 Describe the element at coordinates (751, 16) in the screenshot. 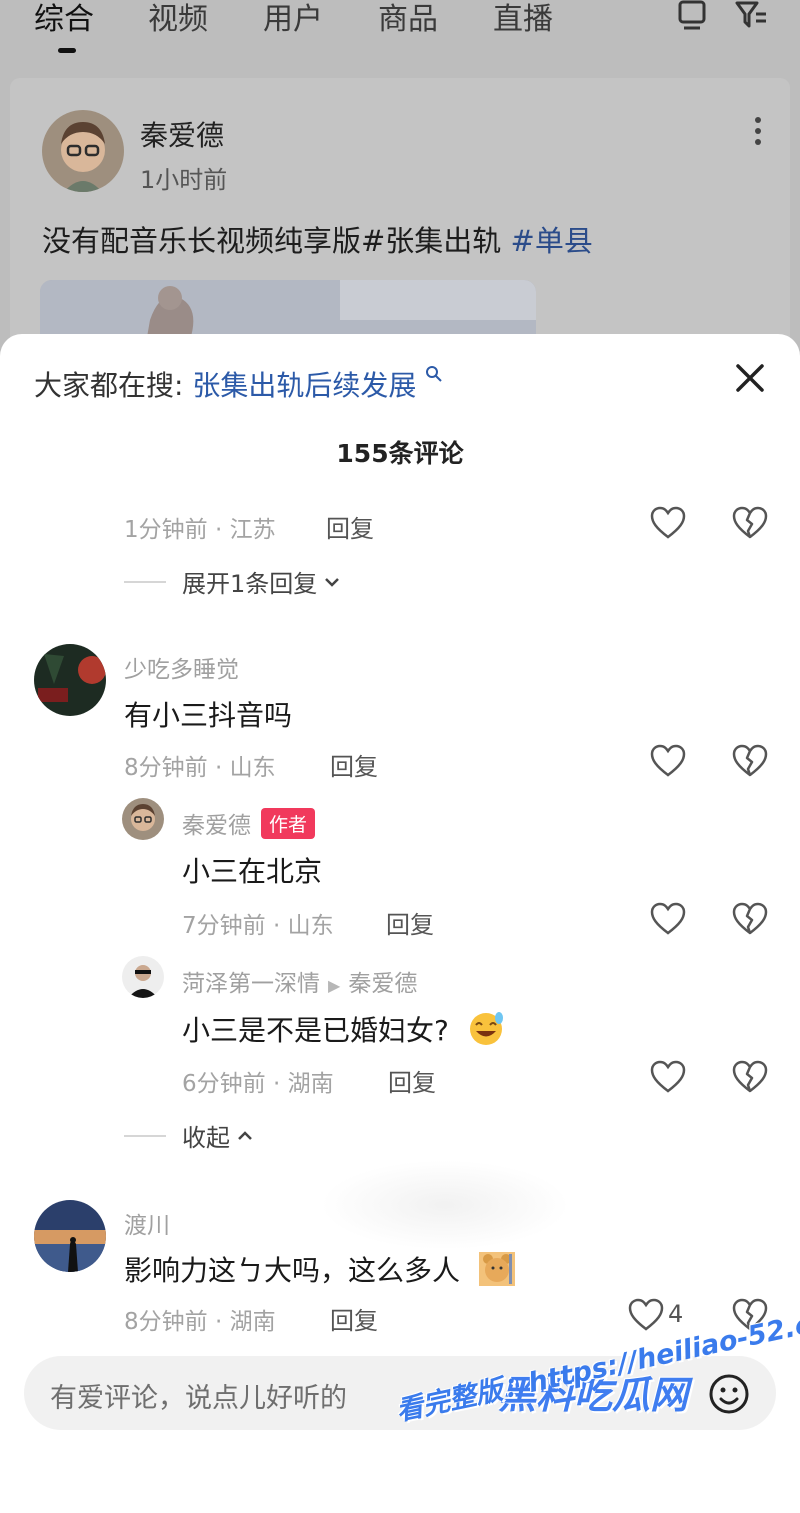

I see `filter-icon` at that location.